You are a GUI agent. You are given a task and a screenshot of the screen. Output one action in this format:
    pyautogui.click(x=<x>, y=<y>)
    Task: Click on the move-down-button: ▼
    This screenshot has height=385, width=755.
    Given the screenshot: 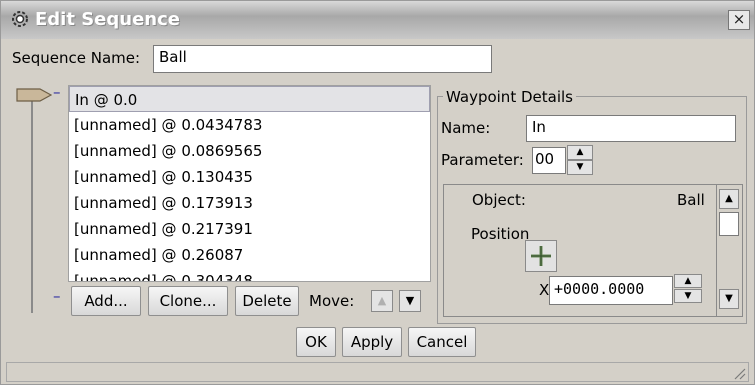 What is the action you would take?
    pyautogui.click(x=410, y=301)
    